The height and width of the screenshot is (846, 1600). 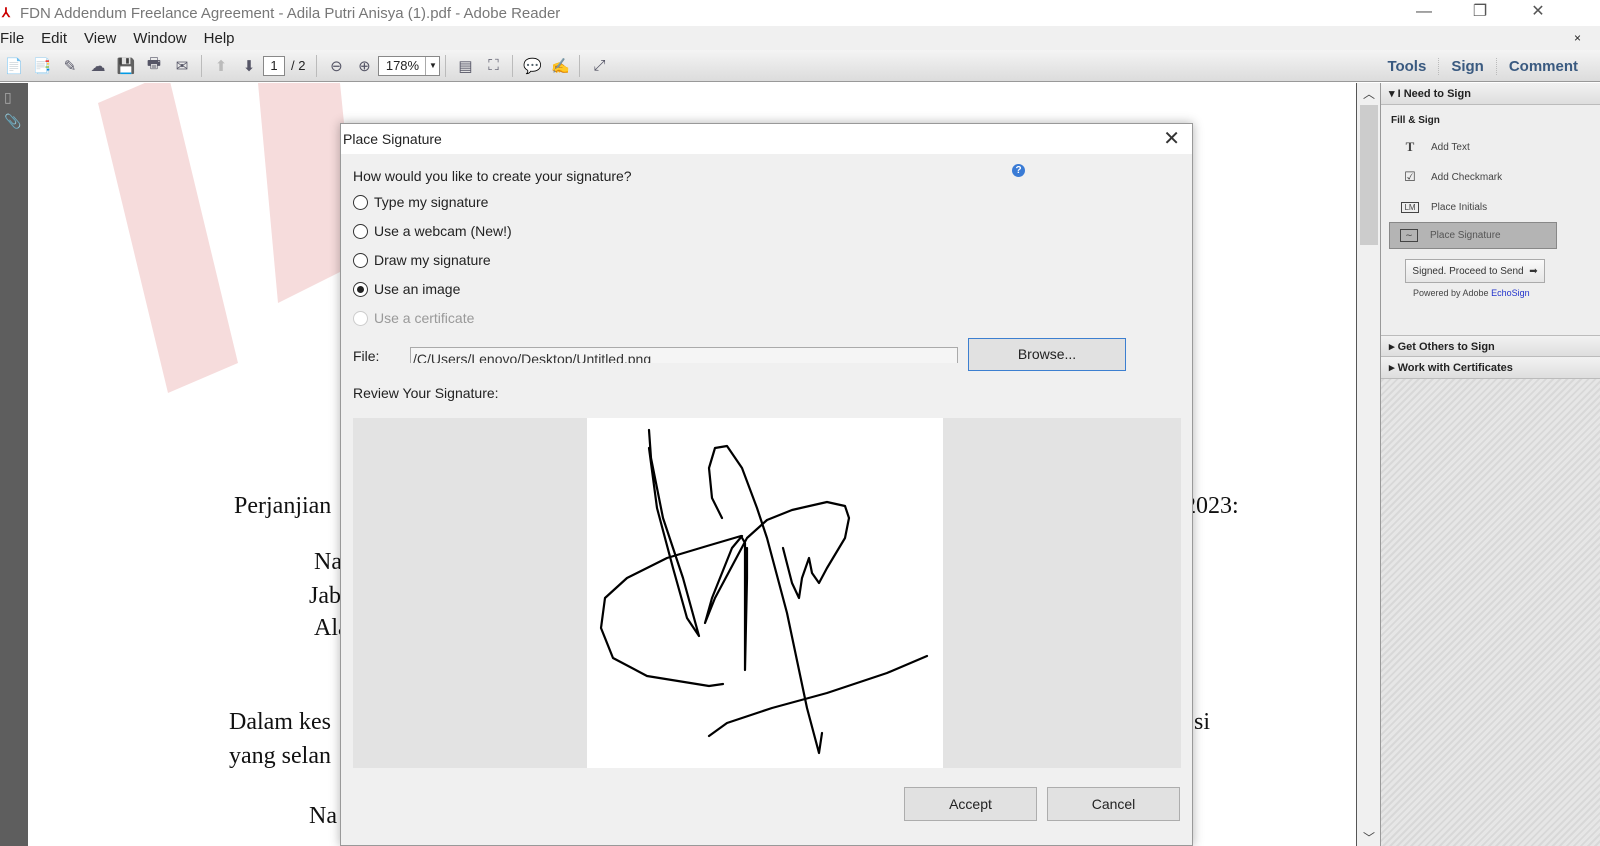 What do you see at coordinates (366, 356) in the screenshot?
I see `file-label: File:` at bounding box center [366, 356].